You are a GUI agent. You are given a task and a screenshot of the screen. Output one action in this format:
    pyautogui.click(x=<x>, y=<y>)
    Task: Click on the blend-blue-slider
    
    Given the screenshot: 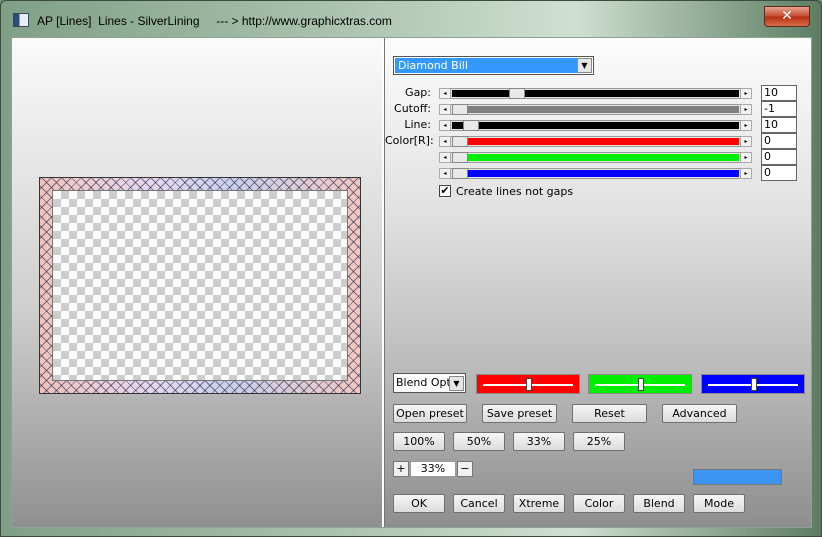 What is the action you would take?
    pyautogui.click(x=753, y=384)
    